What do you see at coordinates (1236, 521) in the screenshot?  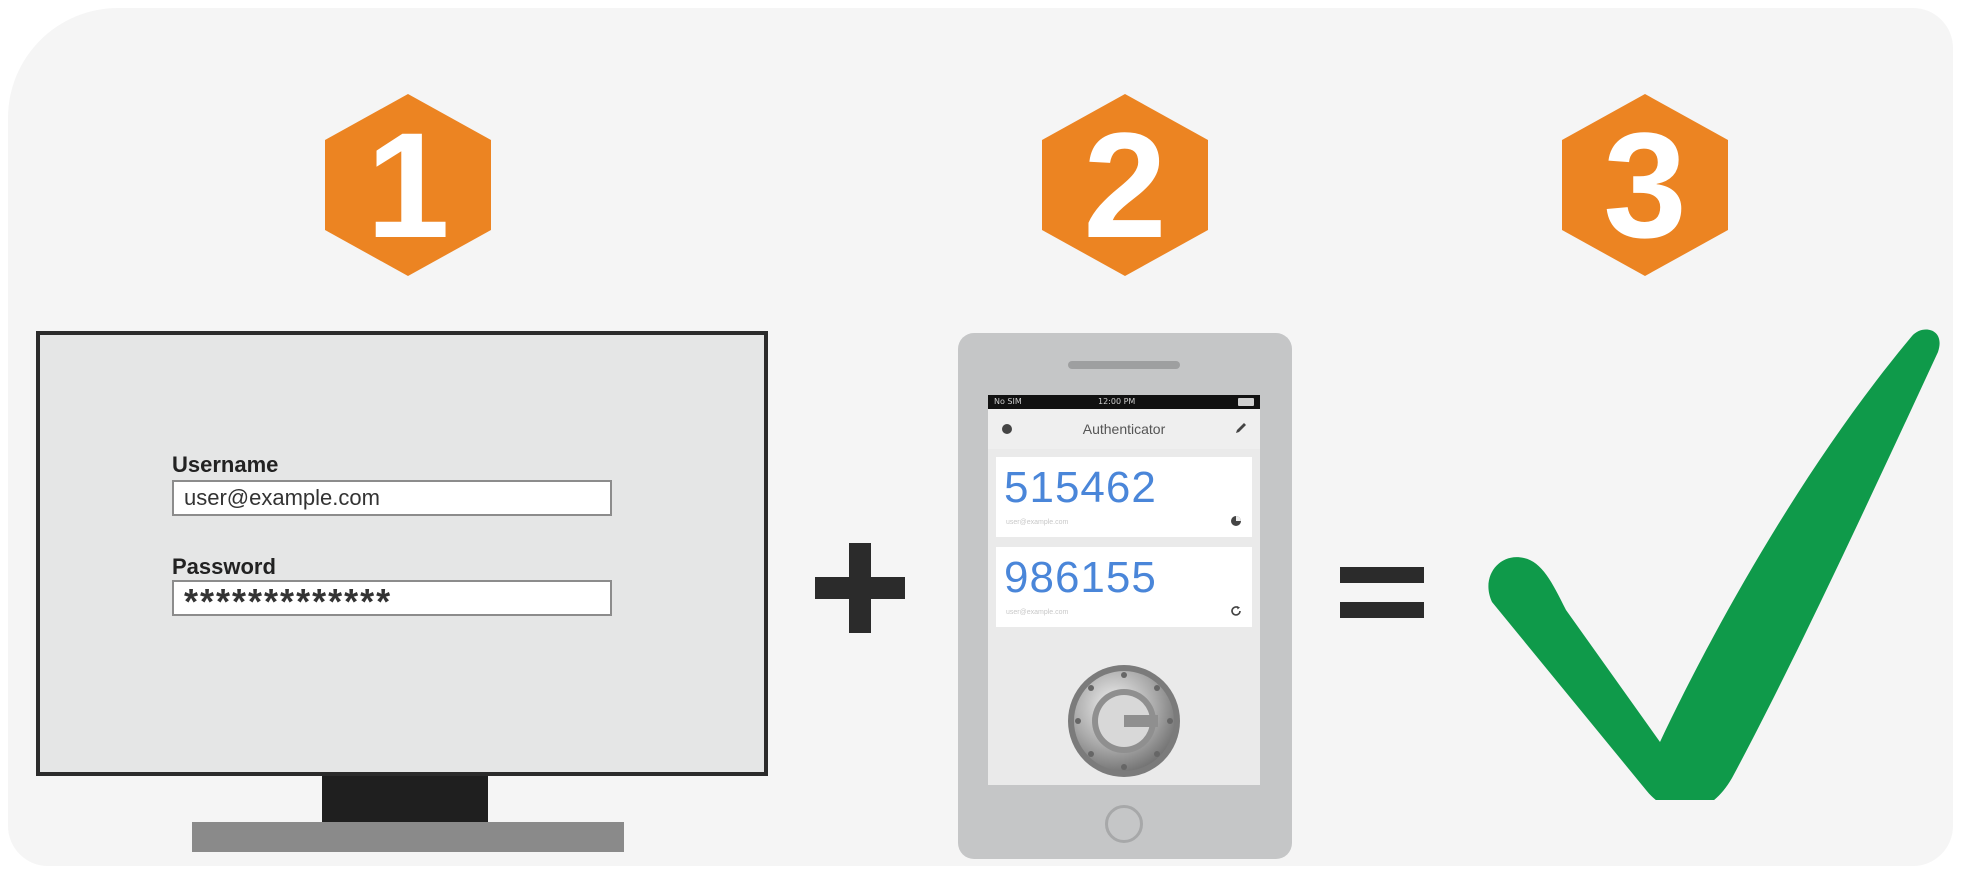 I see `timer-icon` at bounding box center [1236, 521].